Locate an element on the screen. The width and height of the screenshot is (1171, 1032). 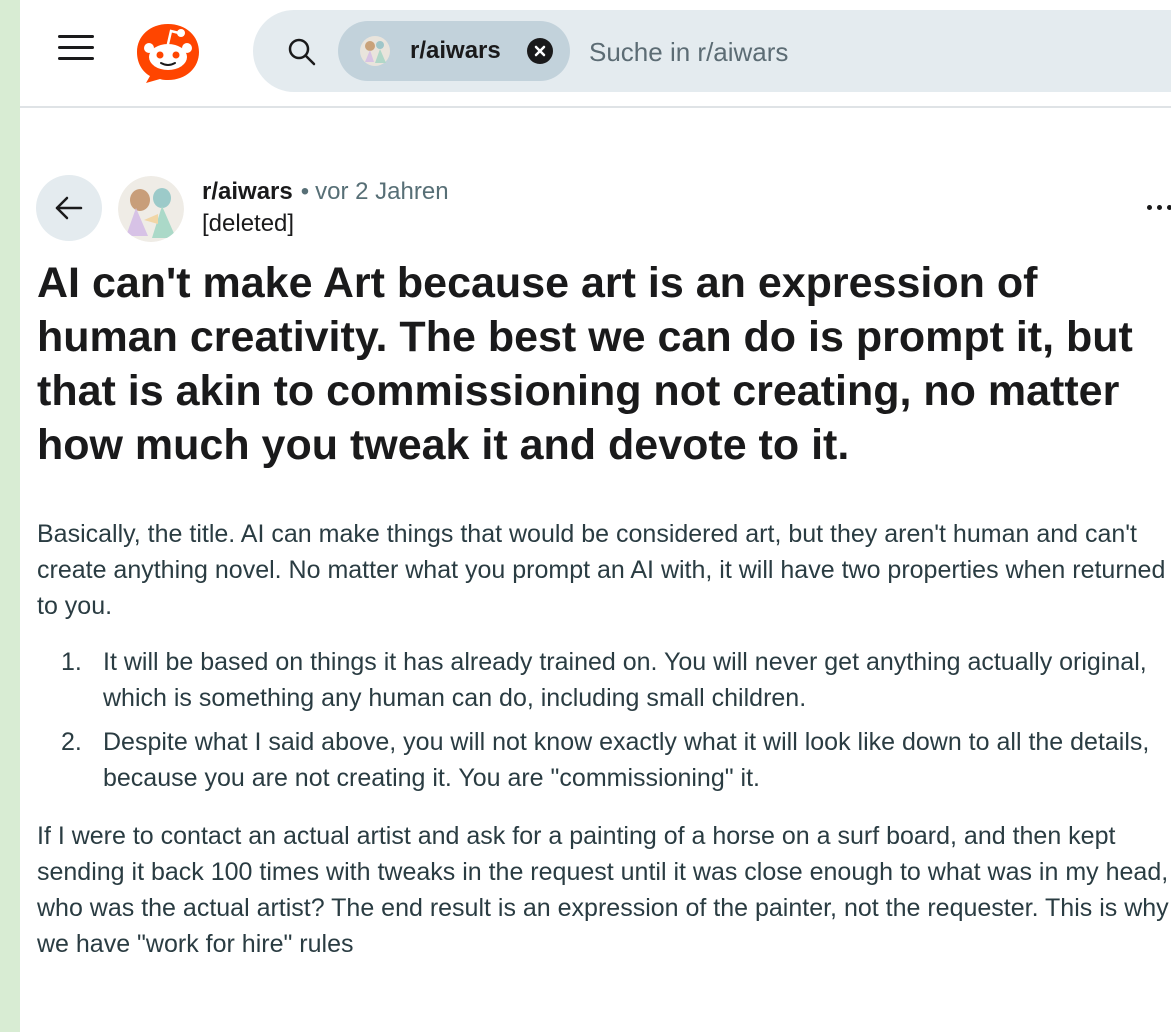
arrow-left-icon is located at coordinates (69, 208).